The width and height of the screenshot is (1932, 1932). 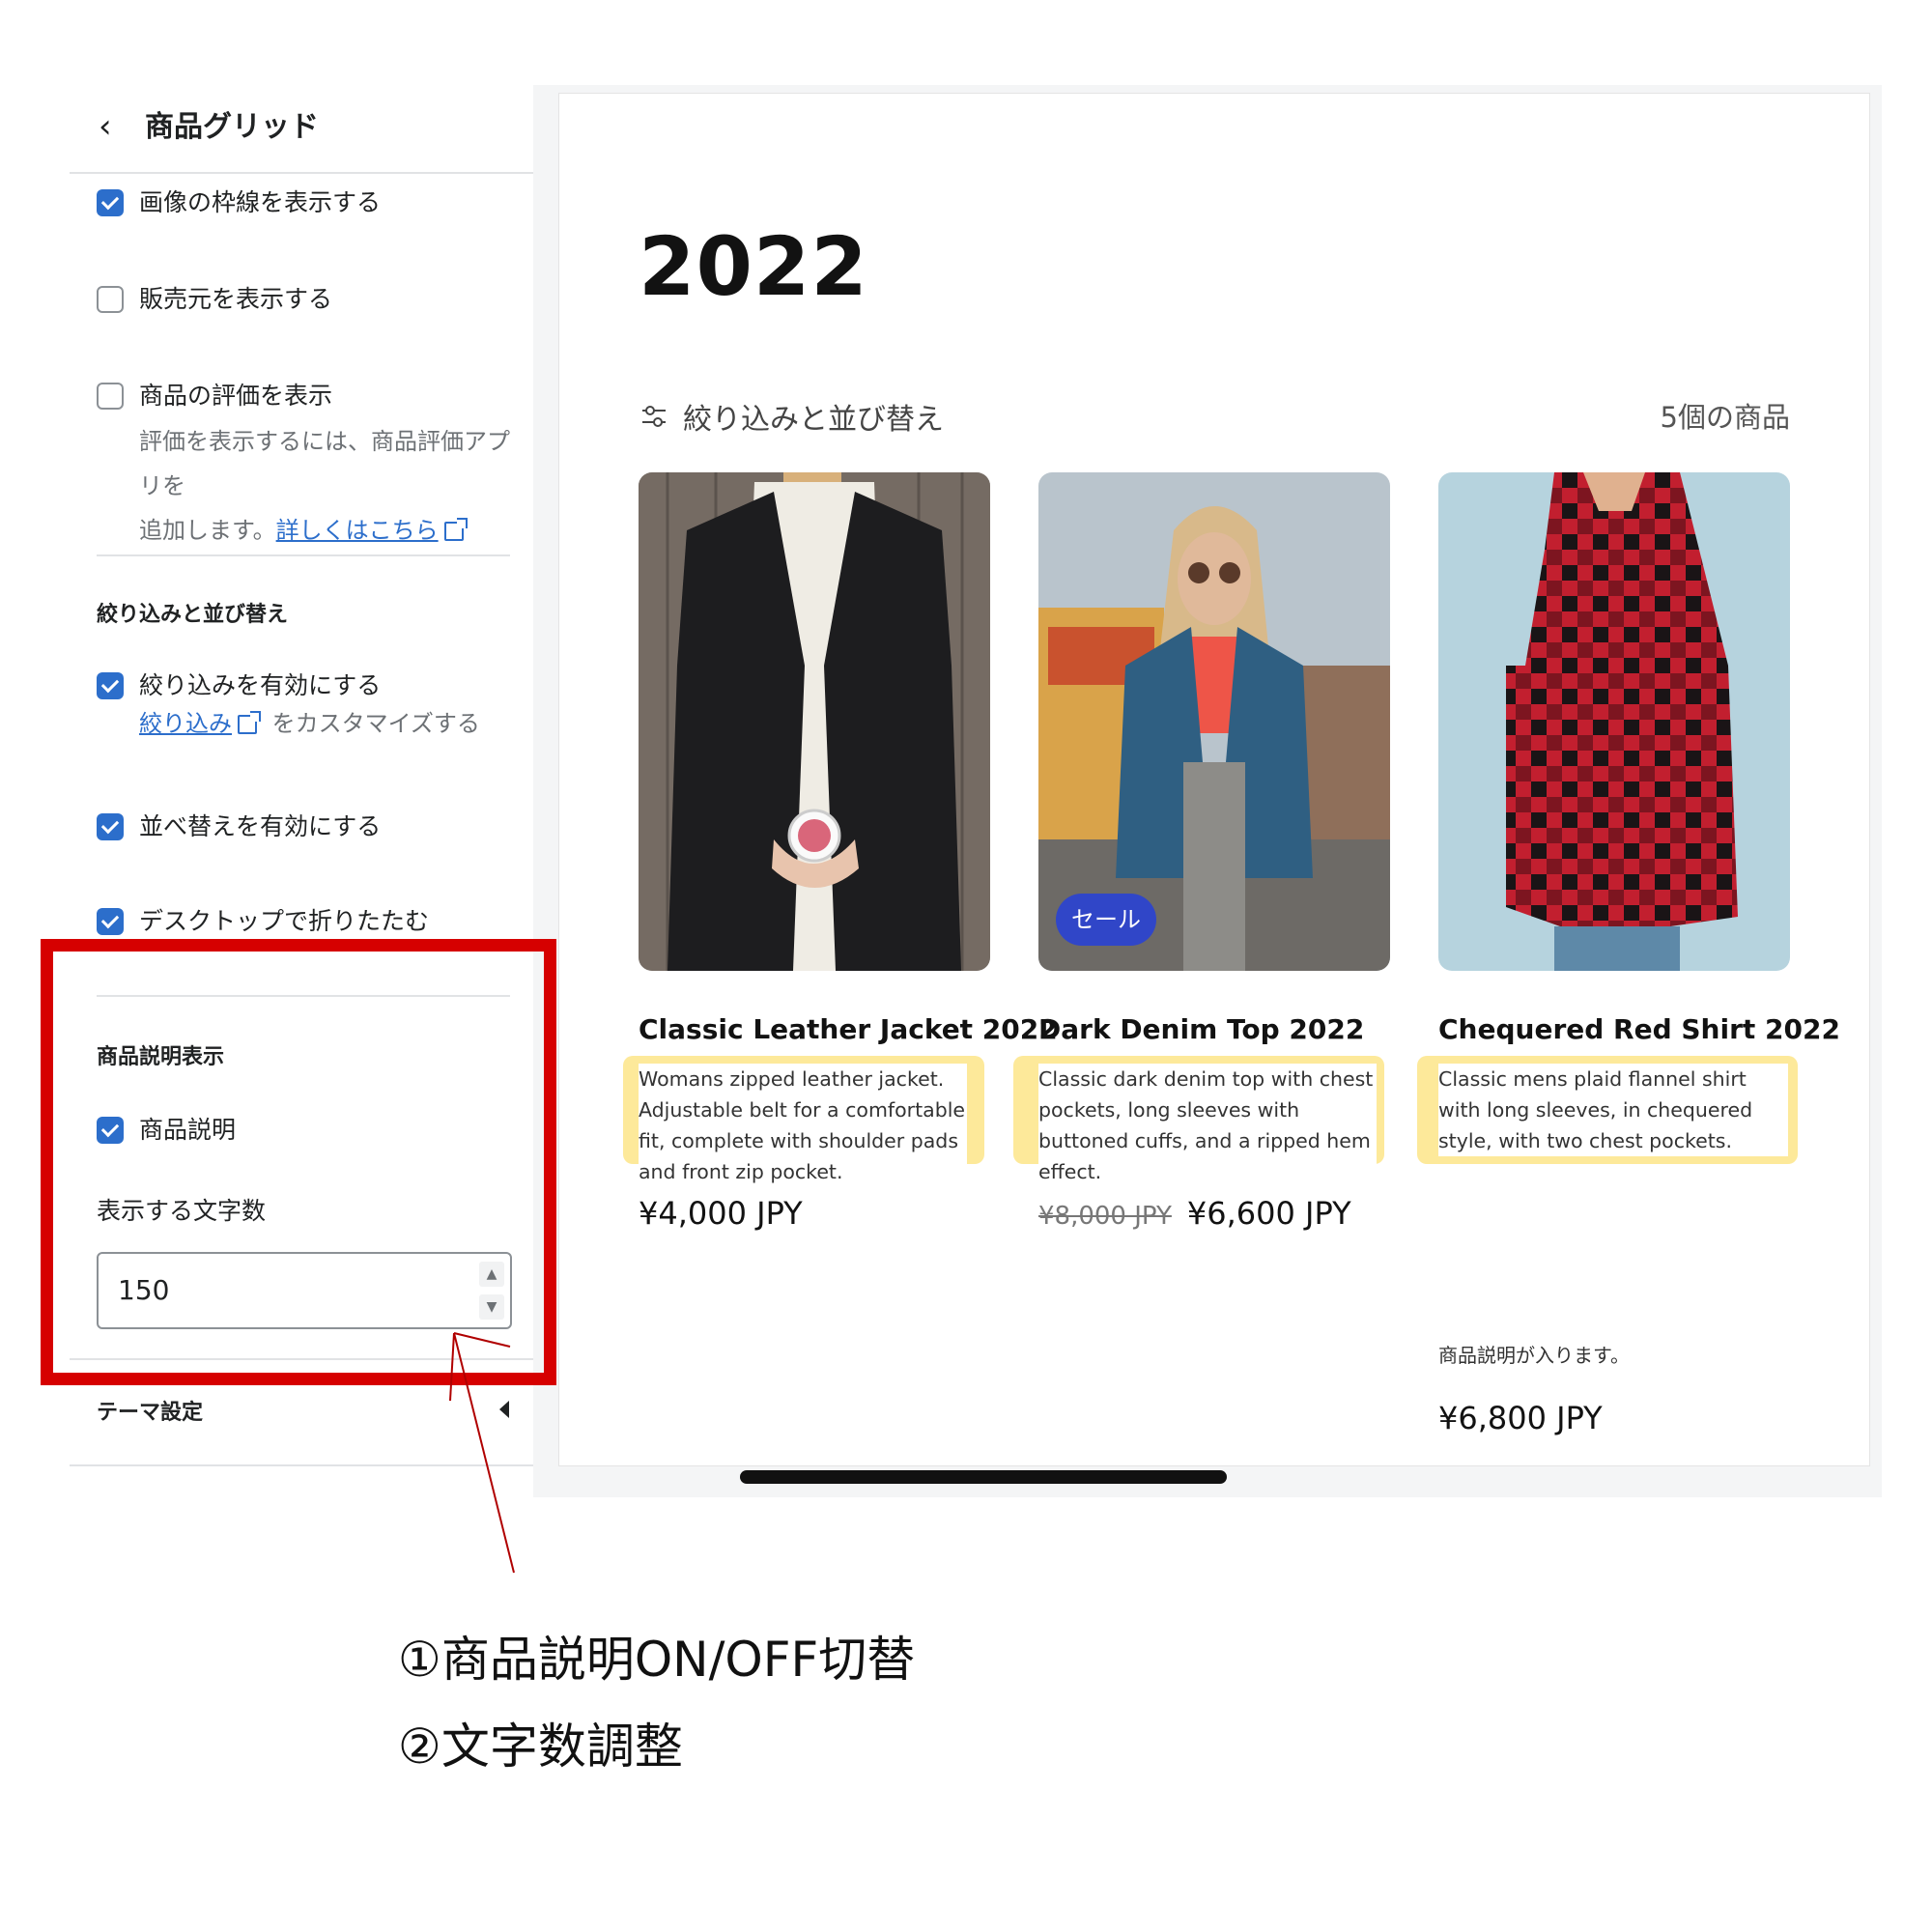 What do you see at coordinates (375, 723) in the screenshot?
I see `filter-help-suffix: をカスタマイズする` at bounding box center [375, 723].